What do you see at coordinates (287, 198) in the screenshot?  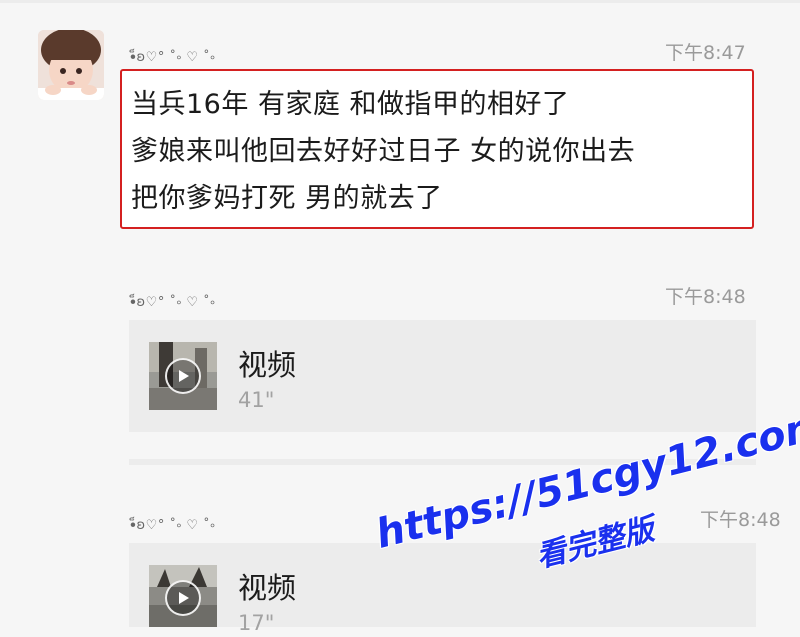 I see `message-line: 把你爹妈打死 男的就去了` at bounding box center [287, 198].